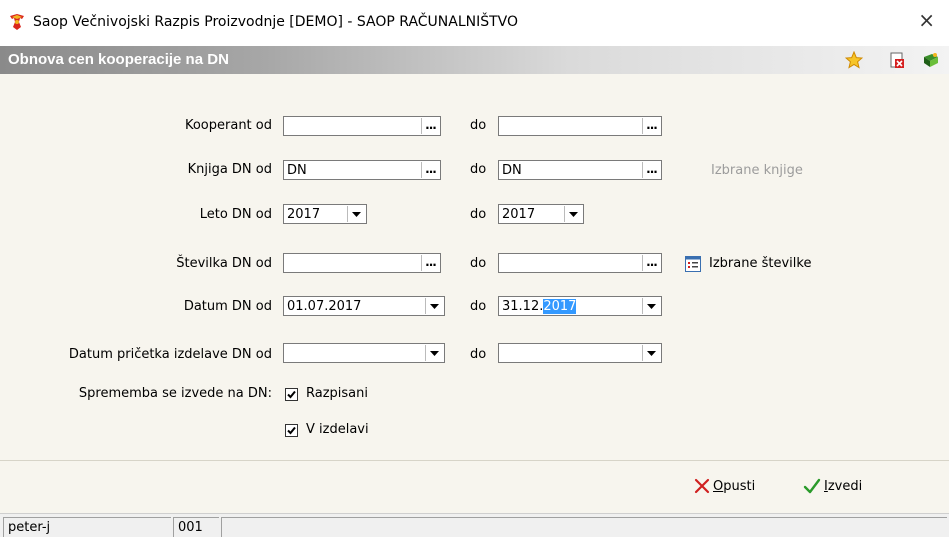 The width and height of the screenshot is (949, 537). What do you see at coordinates (478, 306) in the screenshot?
I see `datum-do-label: do` at bounding box center [478, 306].